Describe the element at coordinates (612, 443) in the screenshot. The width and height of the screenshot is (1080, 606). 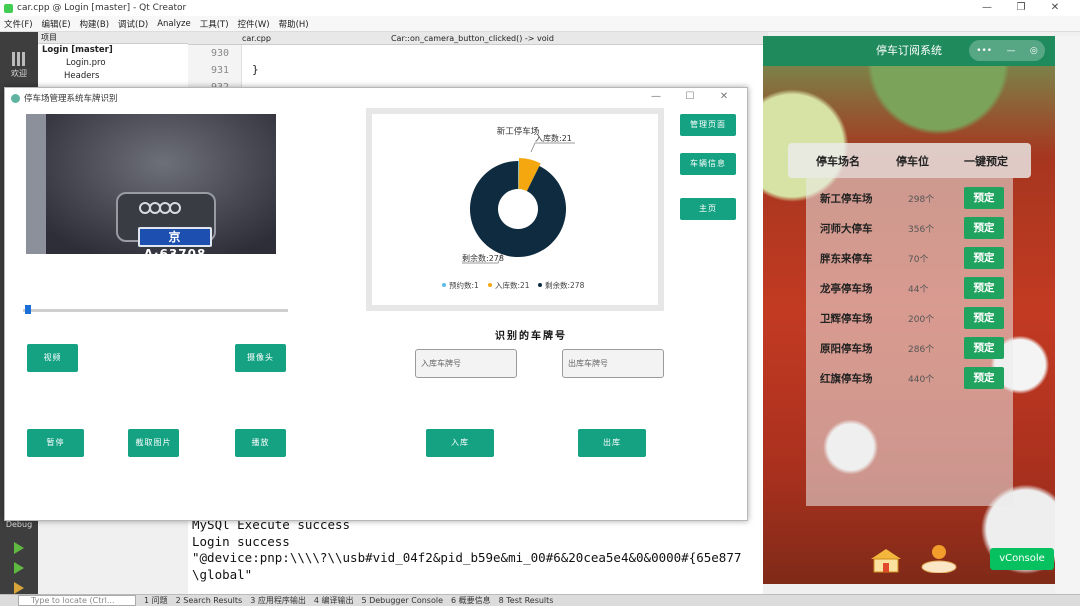
I see `exit-garage-button: 出库` at that location.